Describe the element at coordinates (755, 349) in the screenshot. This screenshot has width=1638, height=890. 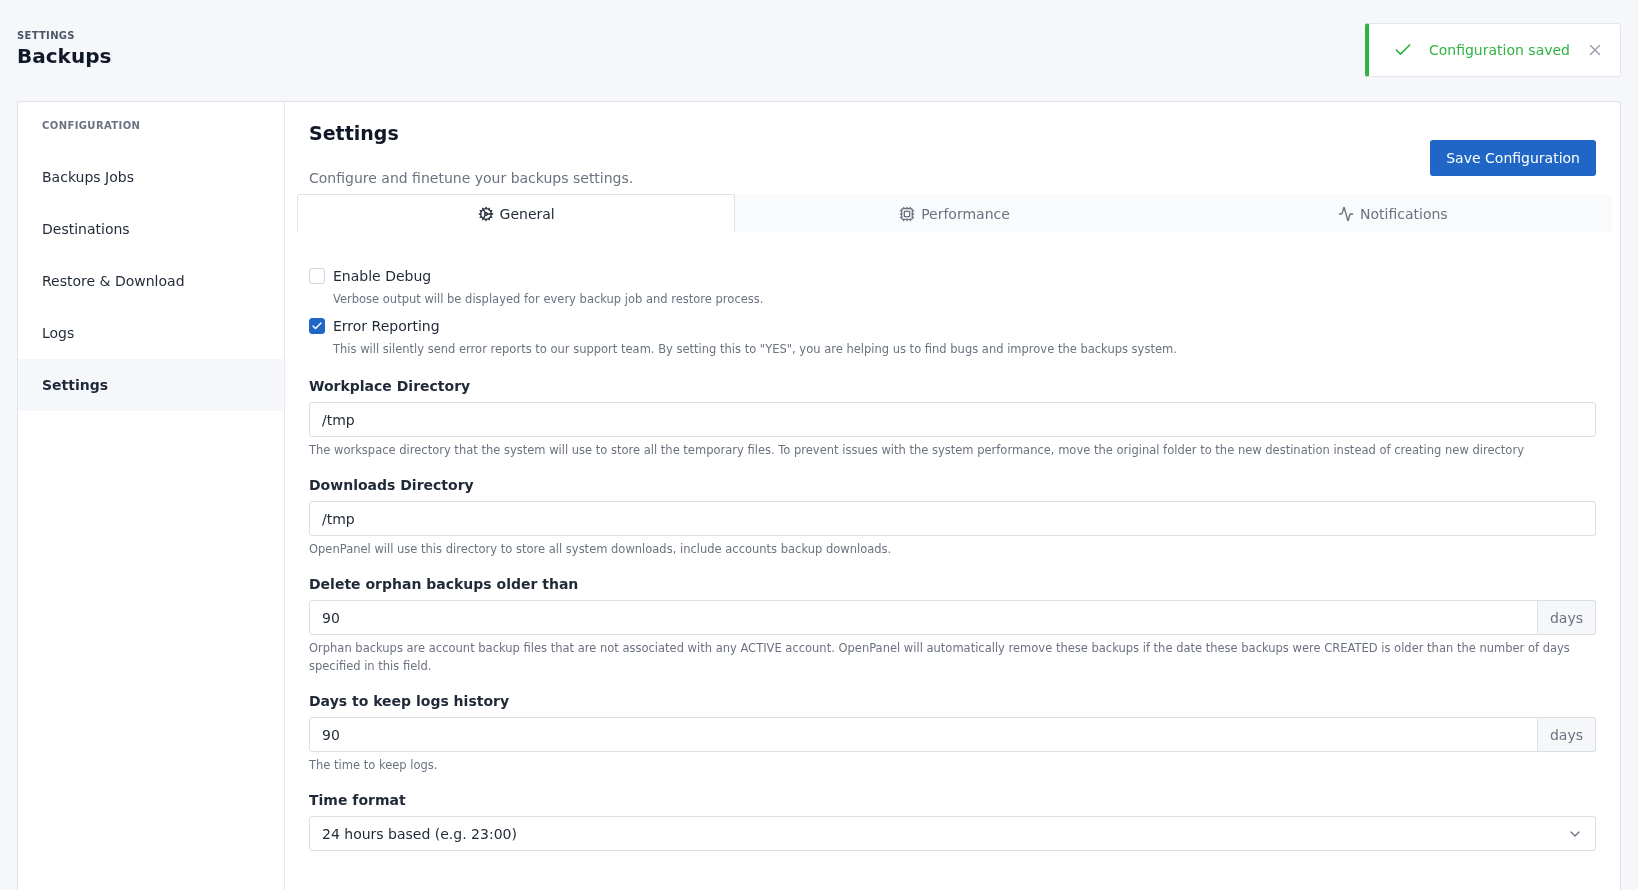
I see `checkbox-description: This will silently send error reports to our support team. By setting this to "YES", you are helping us to find bugs and improve the backups system.` at that location.